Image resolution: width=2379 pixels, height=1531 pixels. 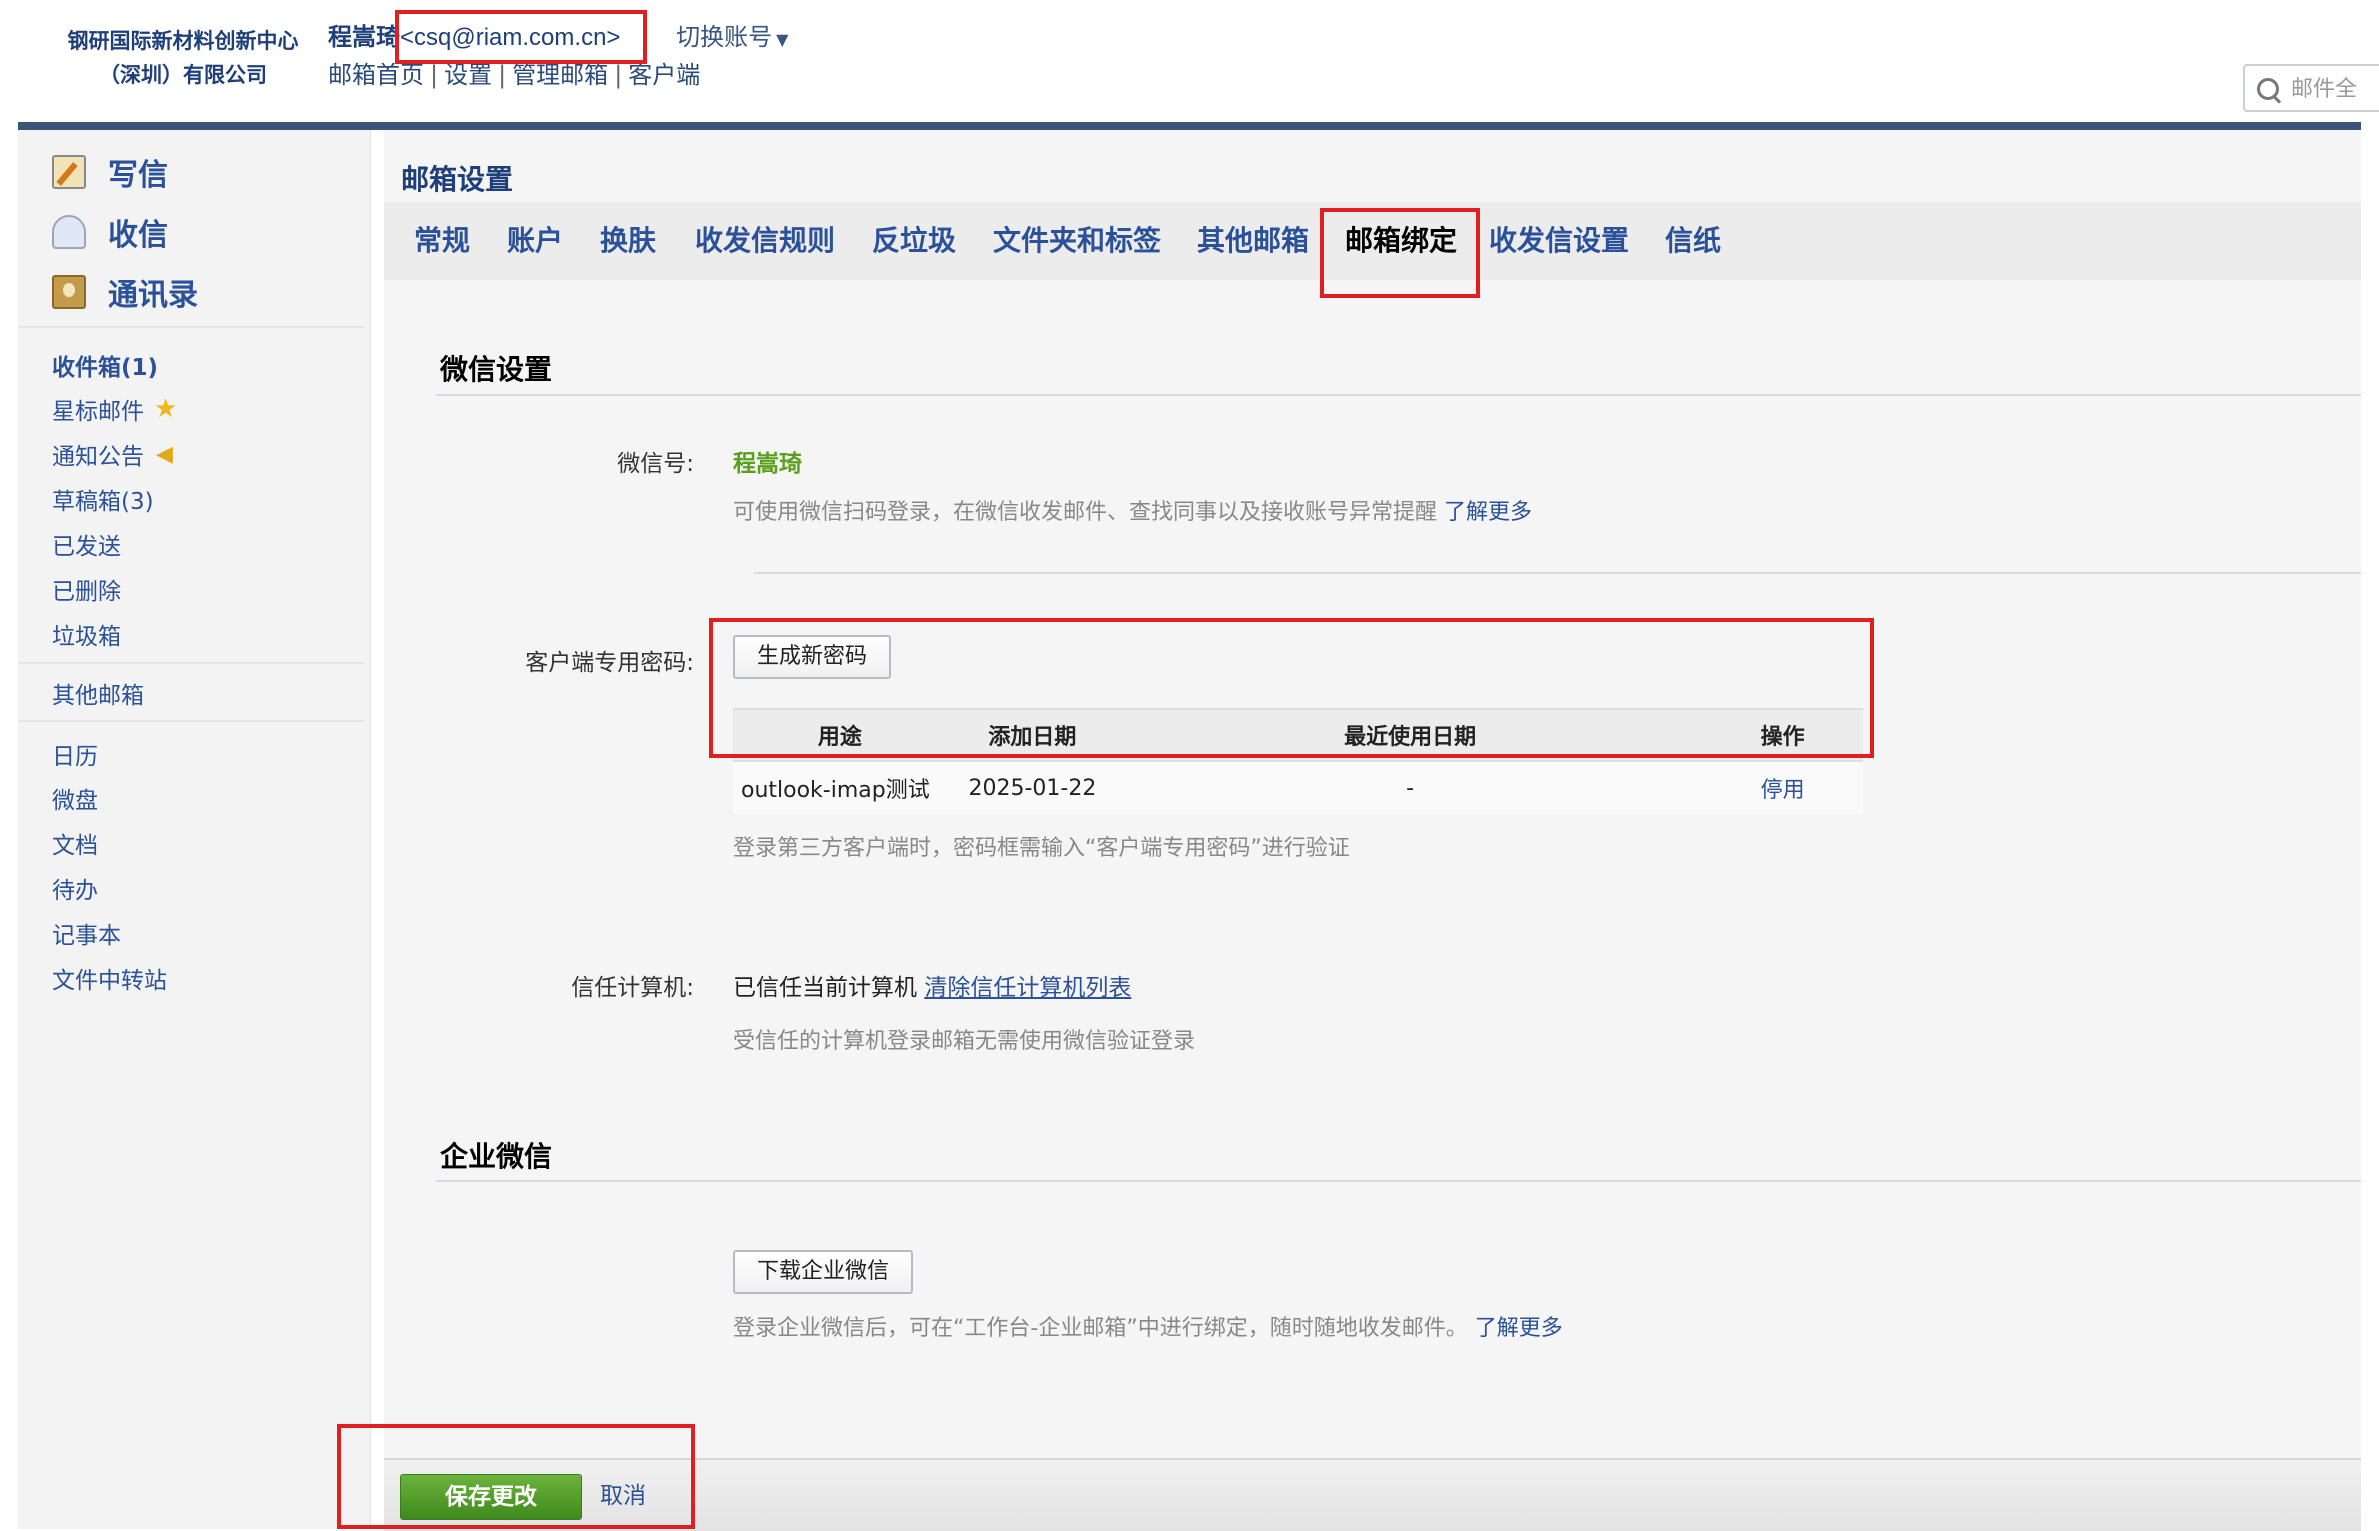 What do you see at coordinates (535, 241) in the screenshot?
I see `tab-account: 账户` at bounding box center [535, 241].